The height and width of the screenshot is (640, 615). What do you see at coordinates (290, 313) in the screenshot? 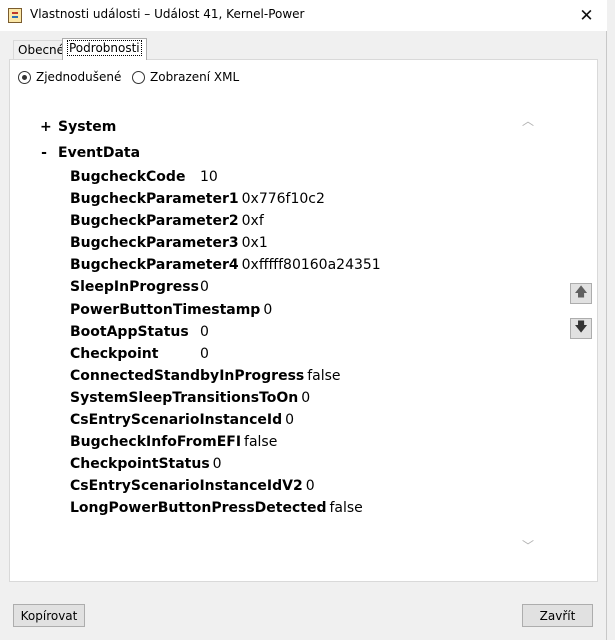
I see `data-row: PowerButtonTimestamp 0` at bounding box center [290, 313].